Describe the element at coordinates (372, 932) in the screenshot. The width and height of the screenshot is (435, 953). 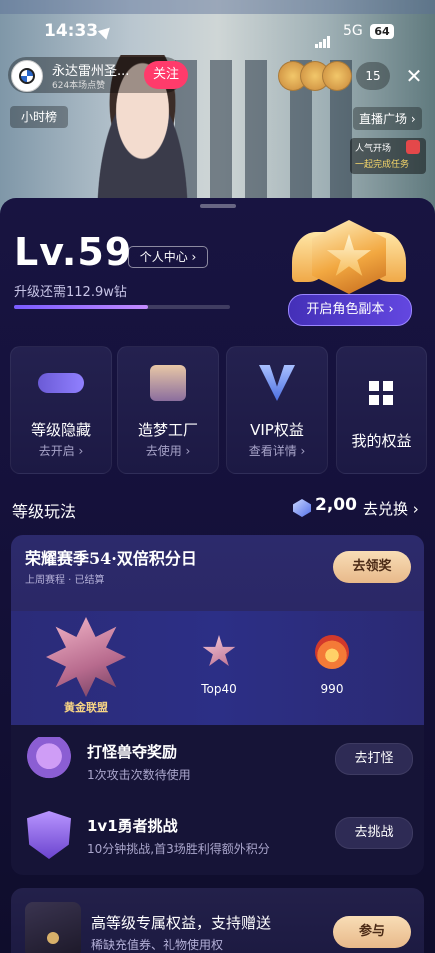
I see `participate-button: 参与` at that location.